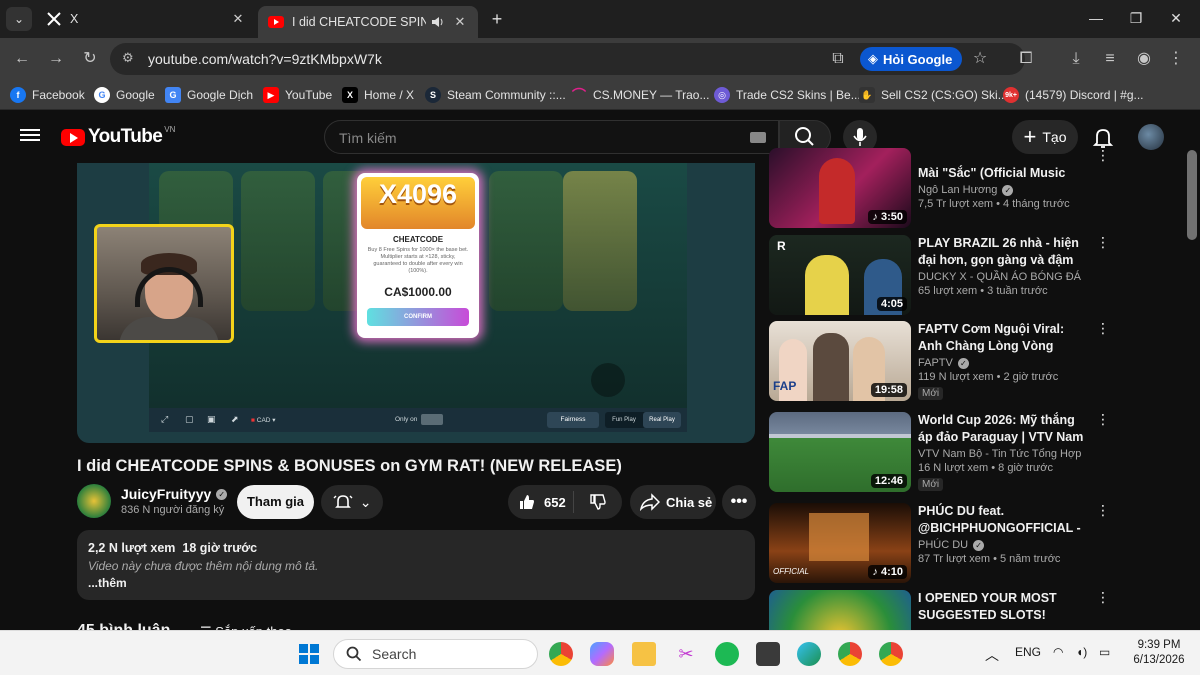 The image size is (1200, 675). I want to click on webcam-overlay, so click(164, 283).